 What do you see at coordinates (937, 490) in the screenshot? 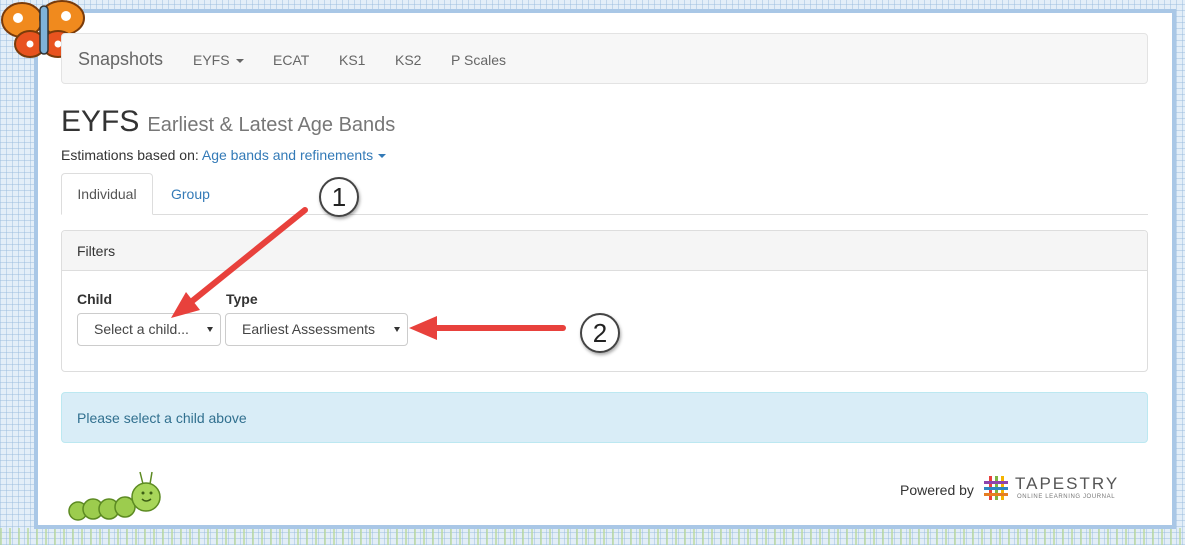
I see `powered-by-text: Powered by` at bounding box center [937, 490].